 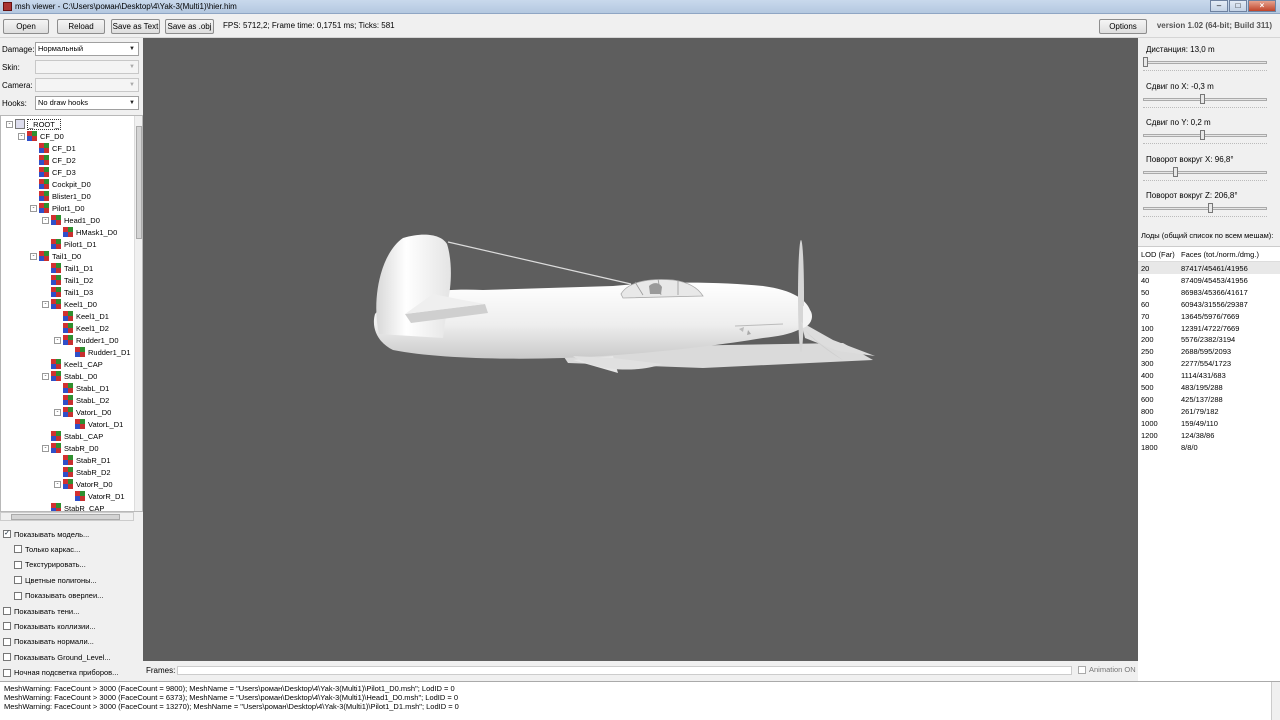 What do you see at coordinates (7, 534) in the screenshot?
I see `checkbox-checked-icon: ✓` at bounding box center [7, 534].